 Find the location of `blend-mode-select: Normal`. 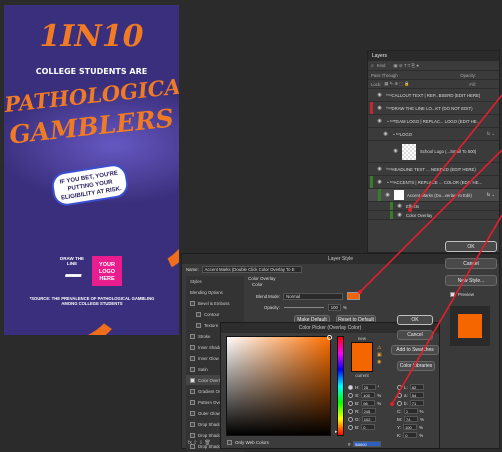

blend-mode-select: Normal is located at coordinates (313, 296).